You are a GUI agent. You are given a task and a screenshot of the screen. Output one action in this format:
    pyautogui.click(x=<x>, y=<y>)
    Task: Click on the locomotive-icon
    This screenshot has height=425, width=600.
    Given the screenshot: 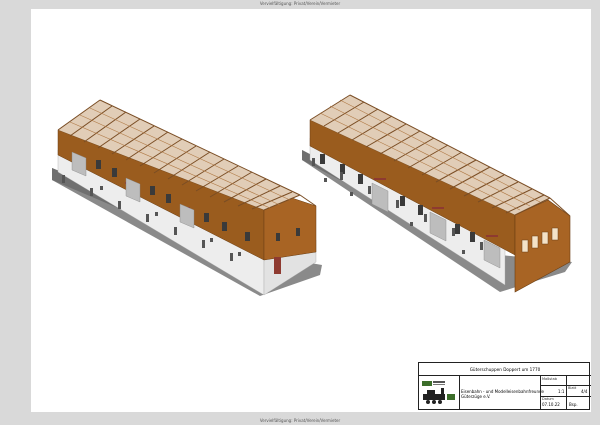 What is the action you would take?
    pyautogui.click(x=438, y=392)
    